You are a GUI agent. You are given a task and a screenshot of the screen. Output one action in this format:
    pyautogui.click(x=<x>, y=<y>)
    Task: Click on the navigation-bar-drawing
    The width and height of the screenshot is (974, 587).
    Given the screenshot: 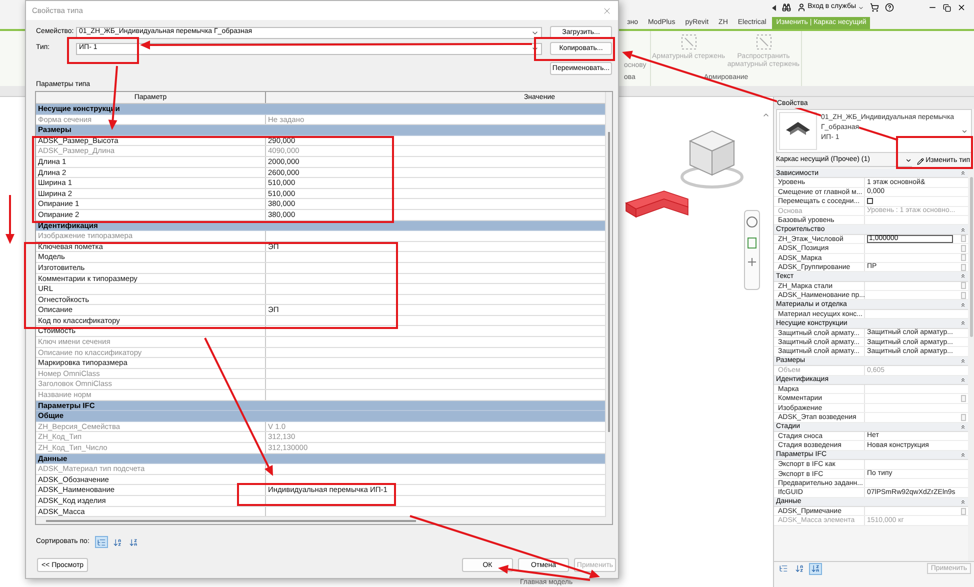 What is the action you would take?
    pyautogui.click(x=752, y=250)
    